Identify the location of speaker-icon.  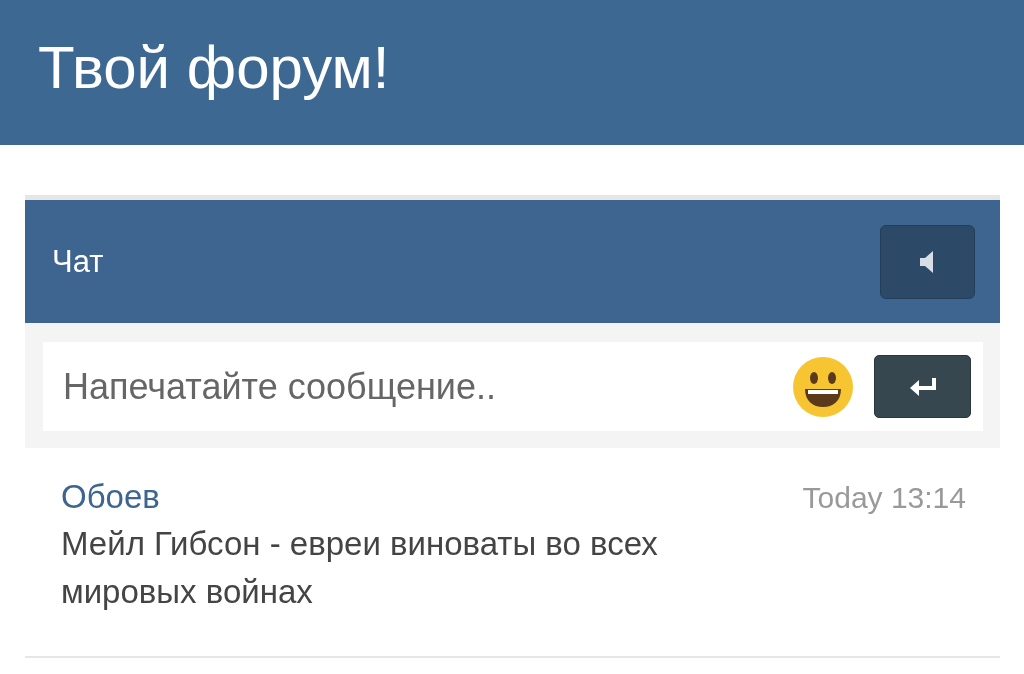
(927, 261).